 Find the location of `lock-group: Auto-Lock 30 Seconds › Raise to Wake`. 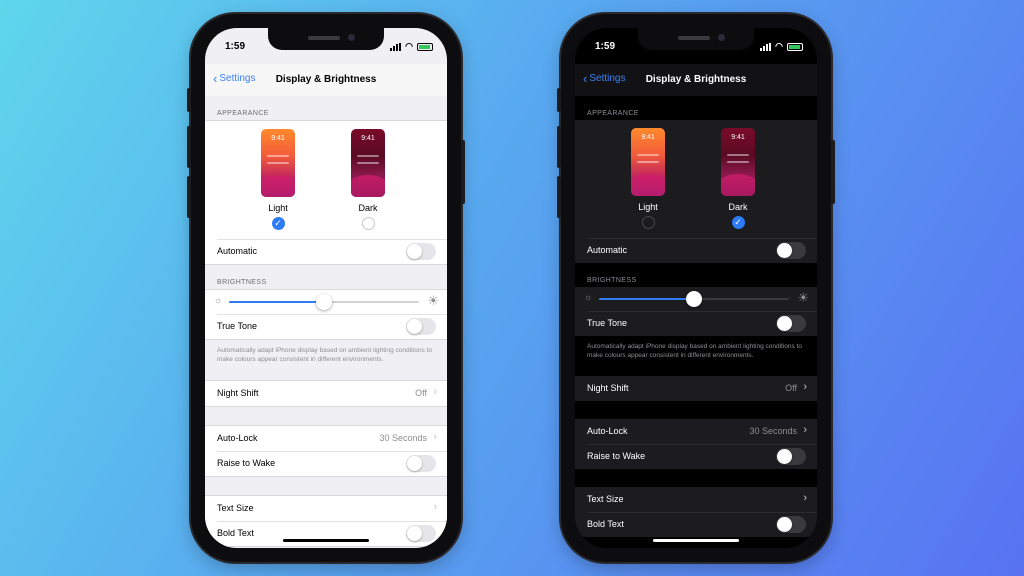

lock-group: Auto-Lock 30 Seconds › Raise to Wake is located at coordinates (326, 451).